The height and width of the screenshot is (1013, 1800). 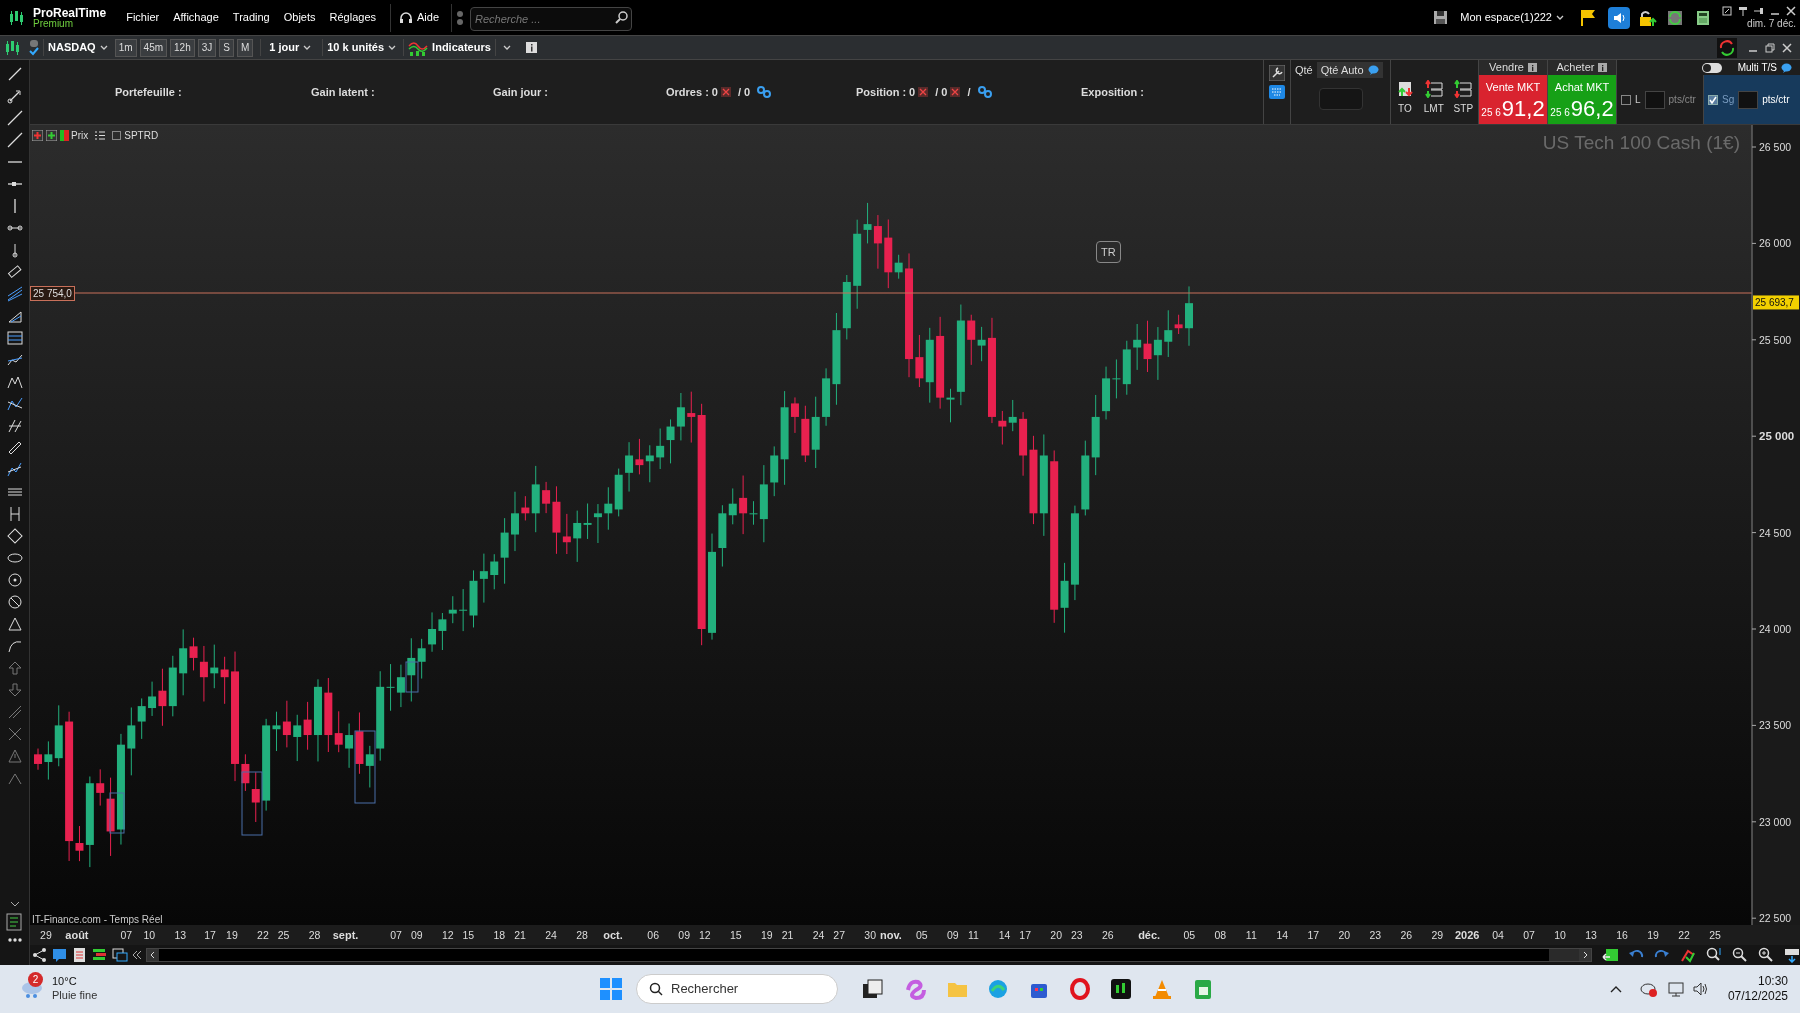 What do you see at coordinates (14, 734) in the screenshot?
I see `cross-icon` at bounding box center [14, 734].